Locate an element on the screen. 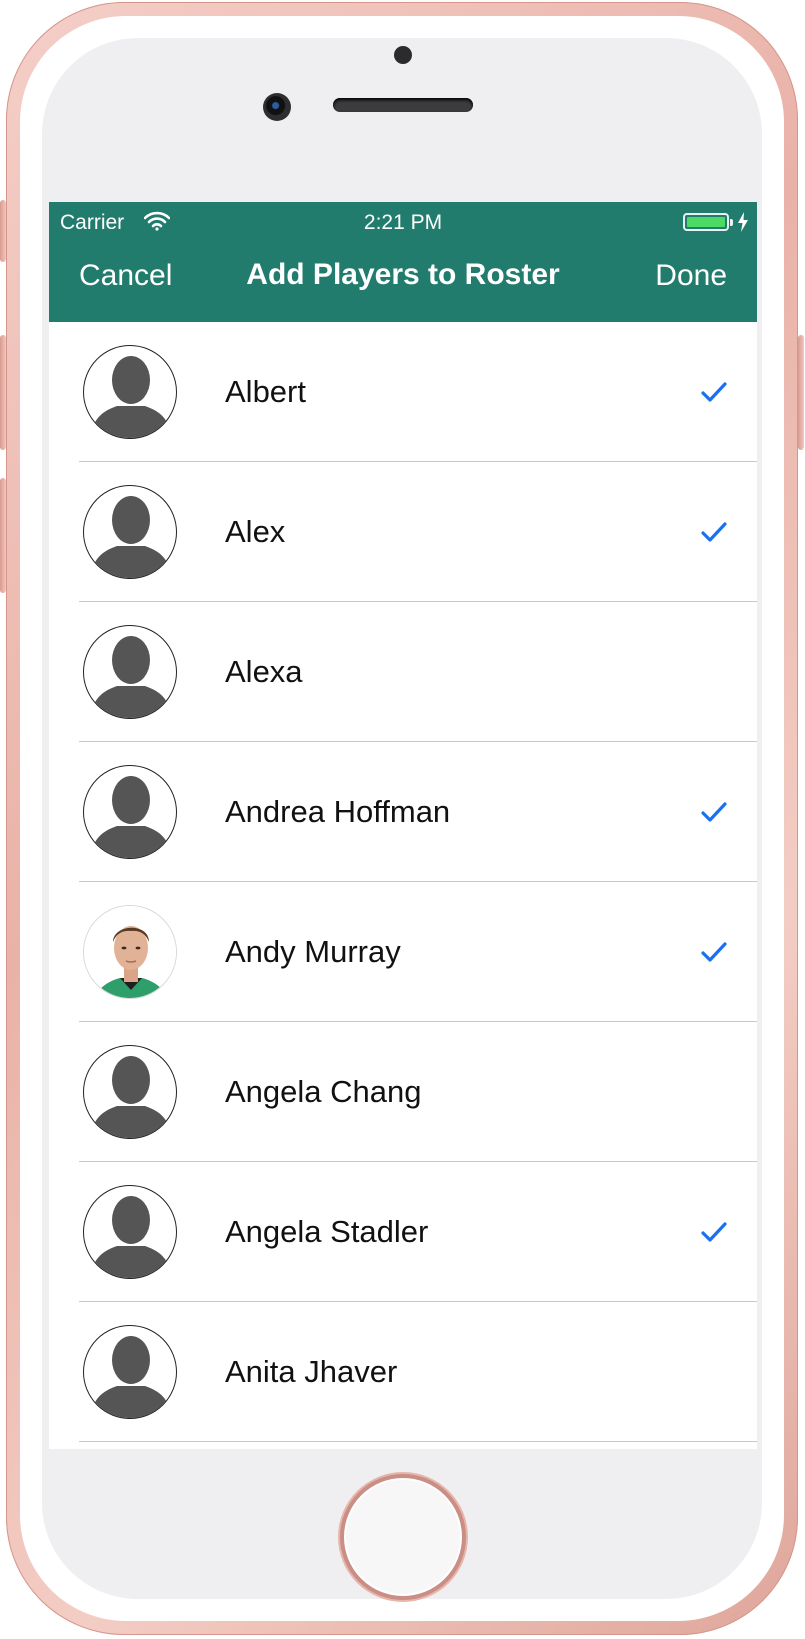  volume-down-button is located at coordinates (3, 535).